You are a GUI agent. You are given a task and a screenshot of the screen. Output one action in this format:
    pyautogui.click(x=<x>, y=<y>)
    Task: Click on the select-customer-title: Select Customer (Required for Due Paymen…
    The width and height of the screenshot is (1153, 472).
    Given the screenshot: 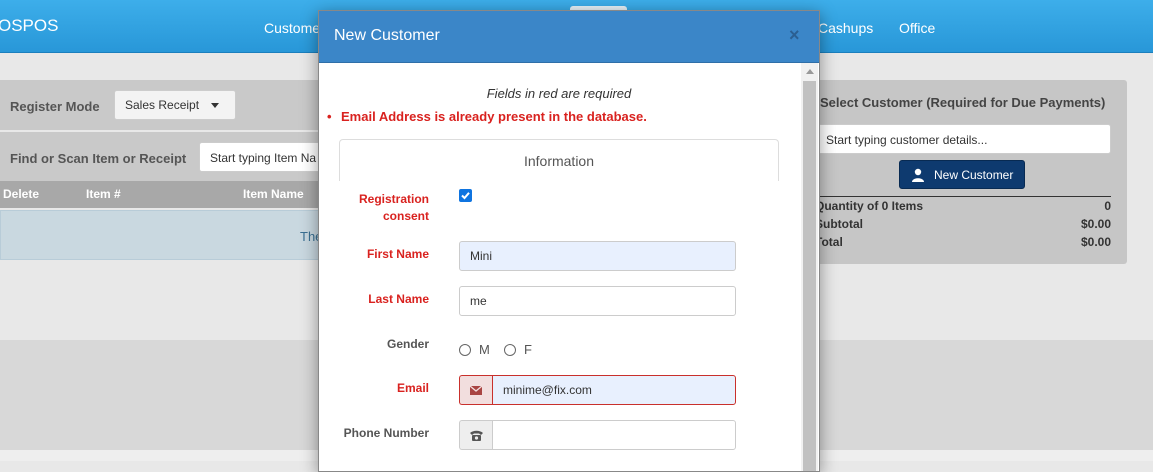 What is the action you would take?
    pyautogui.click(x=963, y=102)
    